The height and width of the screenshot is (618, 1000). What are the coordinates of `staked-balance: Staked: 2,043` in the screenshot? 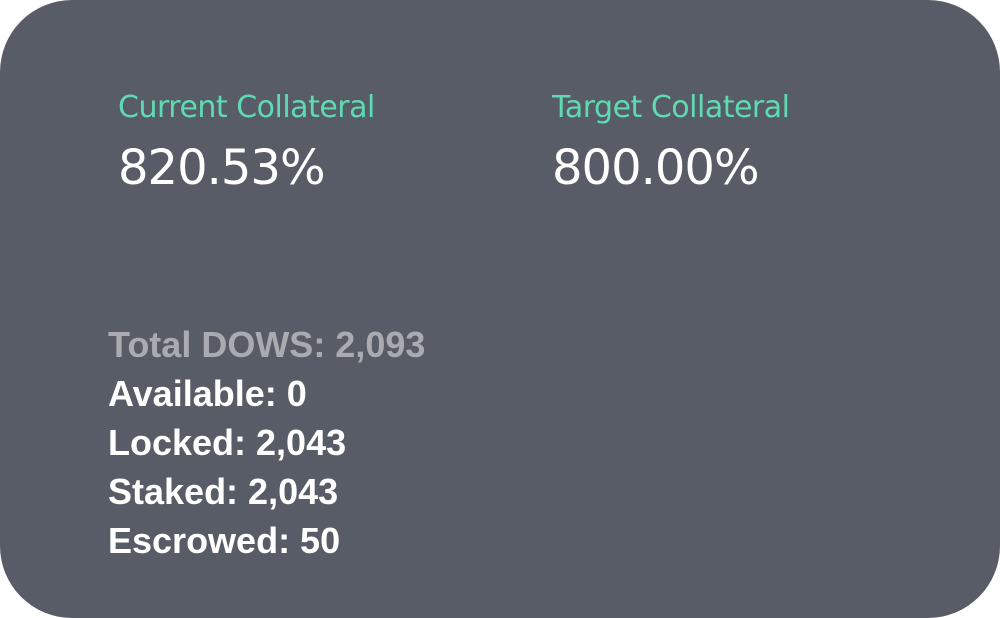 It's located at (223, 491).